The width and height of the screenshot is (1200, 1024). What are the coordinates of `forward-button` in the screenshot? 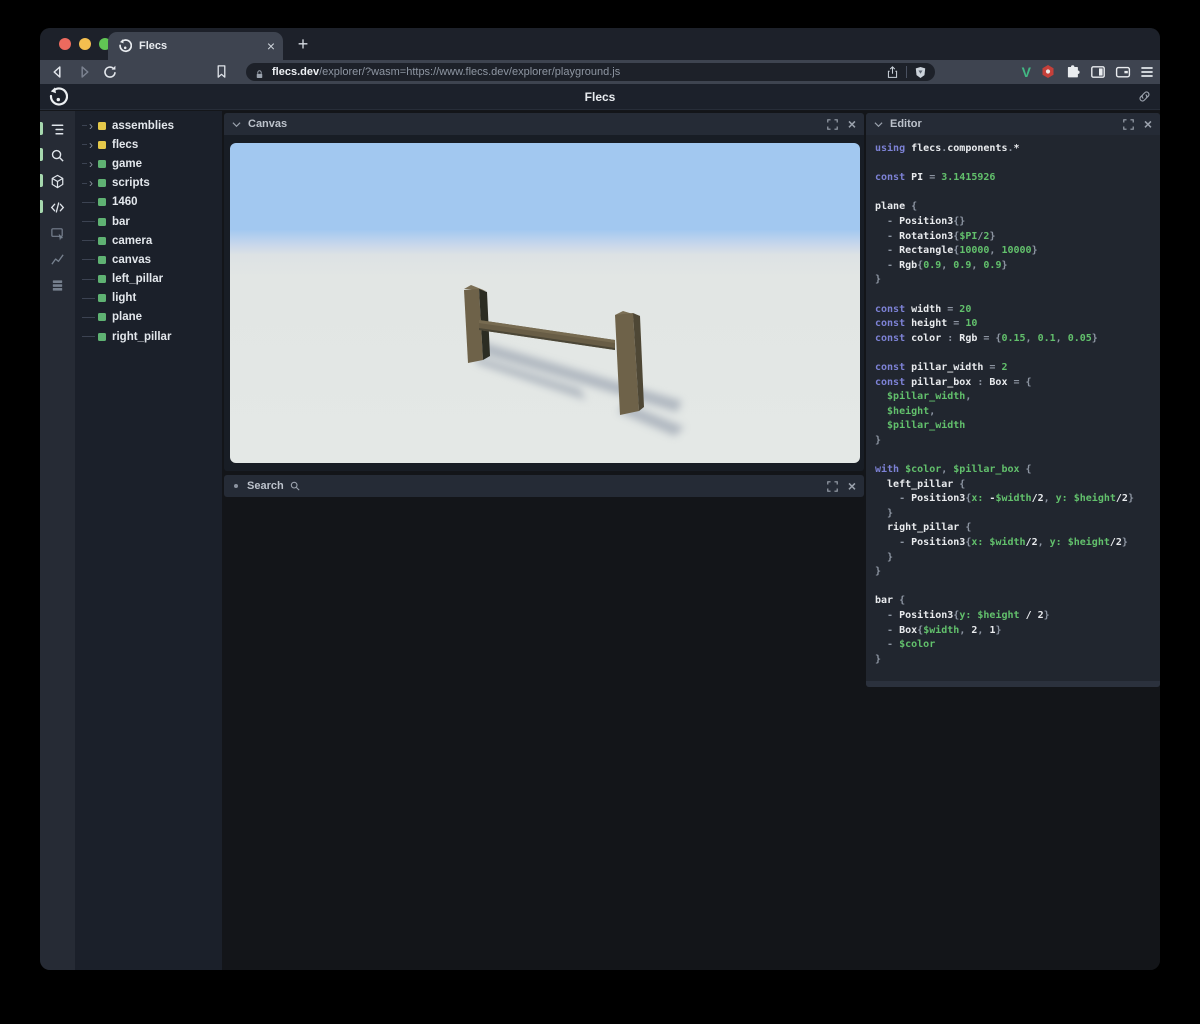 It's located at (84, 72).